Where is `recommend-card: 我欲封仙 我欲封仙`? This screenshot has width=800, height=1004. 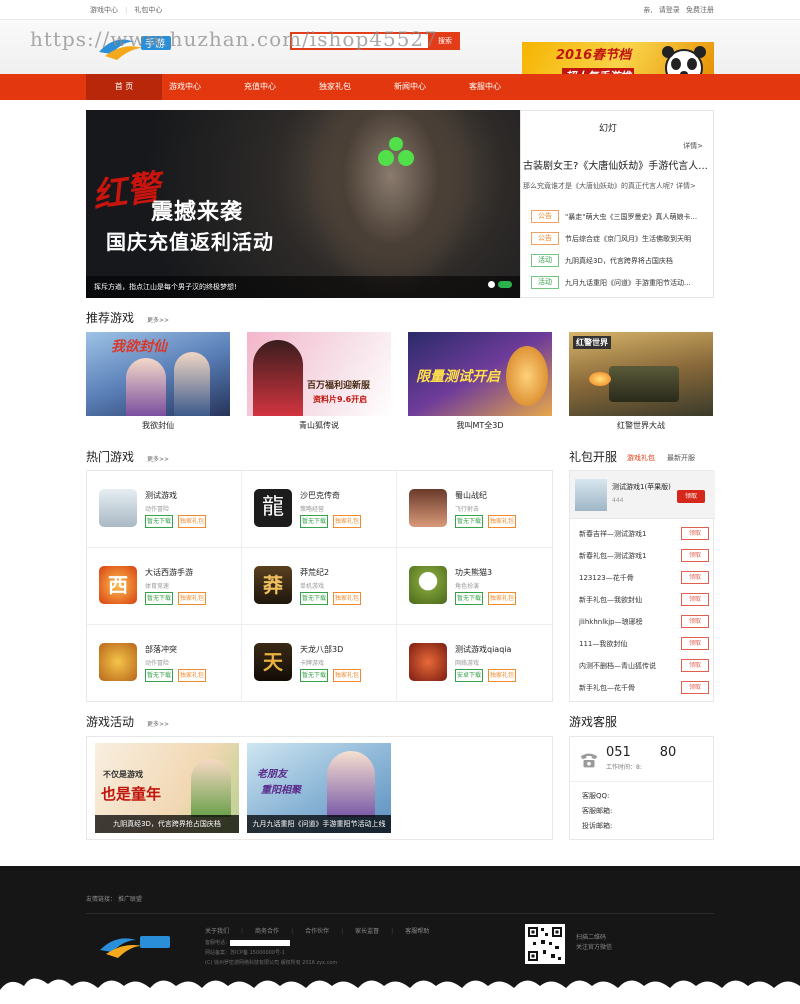 recommend-card: 我欲封仙 我欲封仙 is located at coordinates (158, 382).